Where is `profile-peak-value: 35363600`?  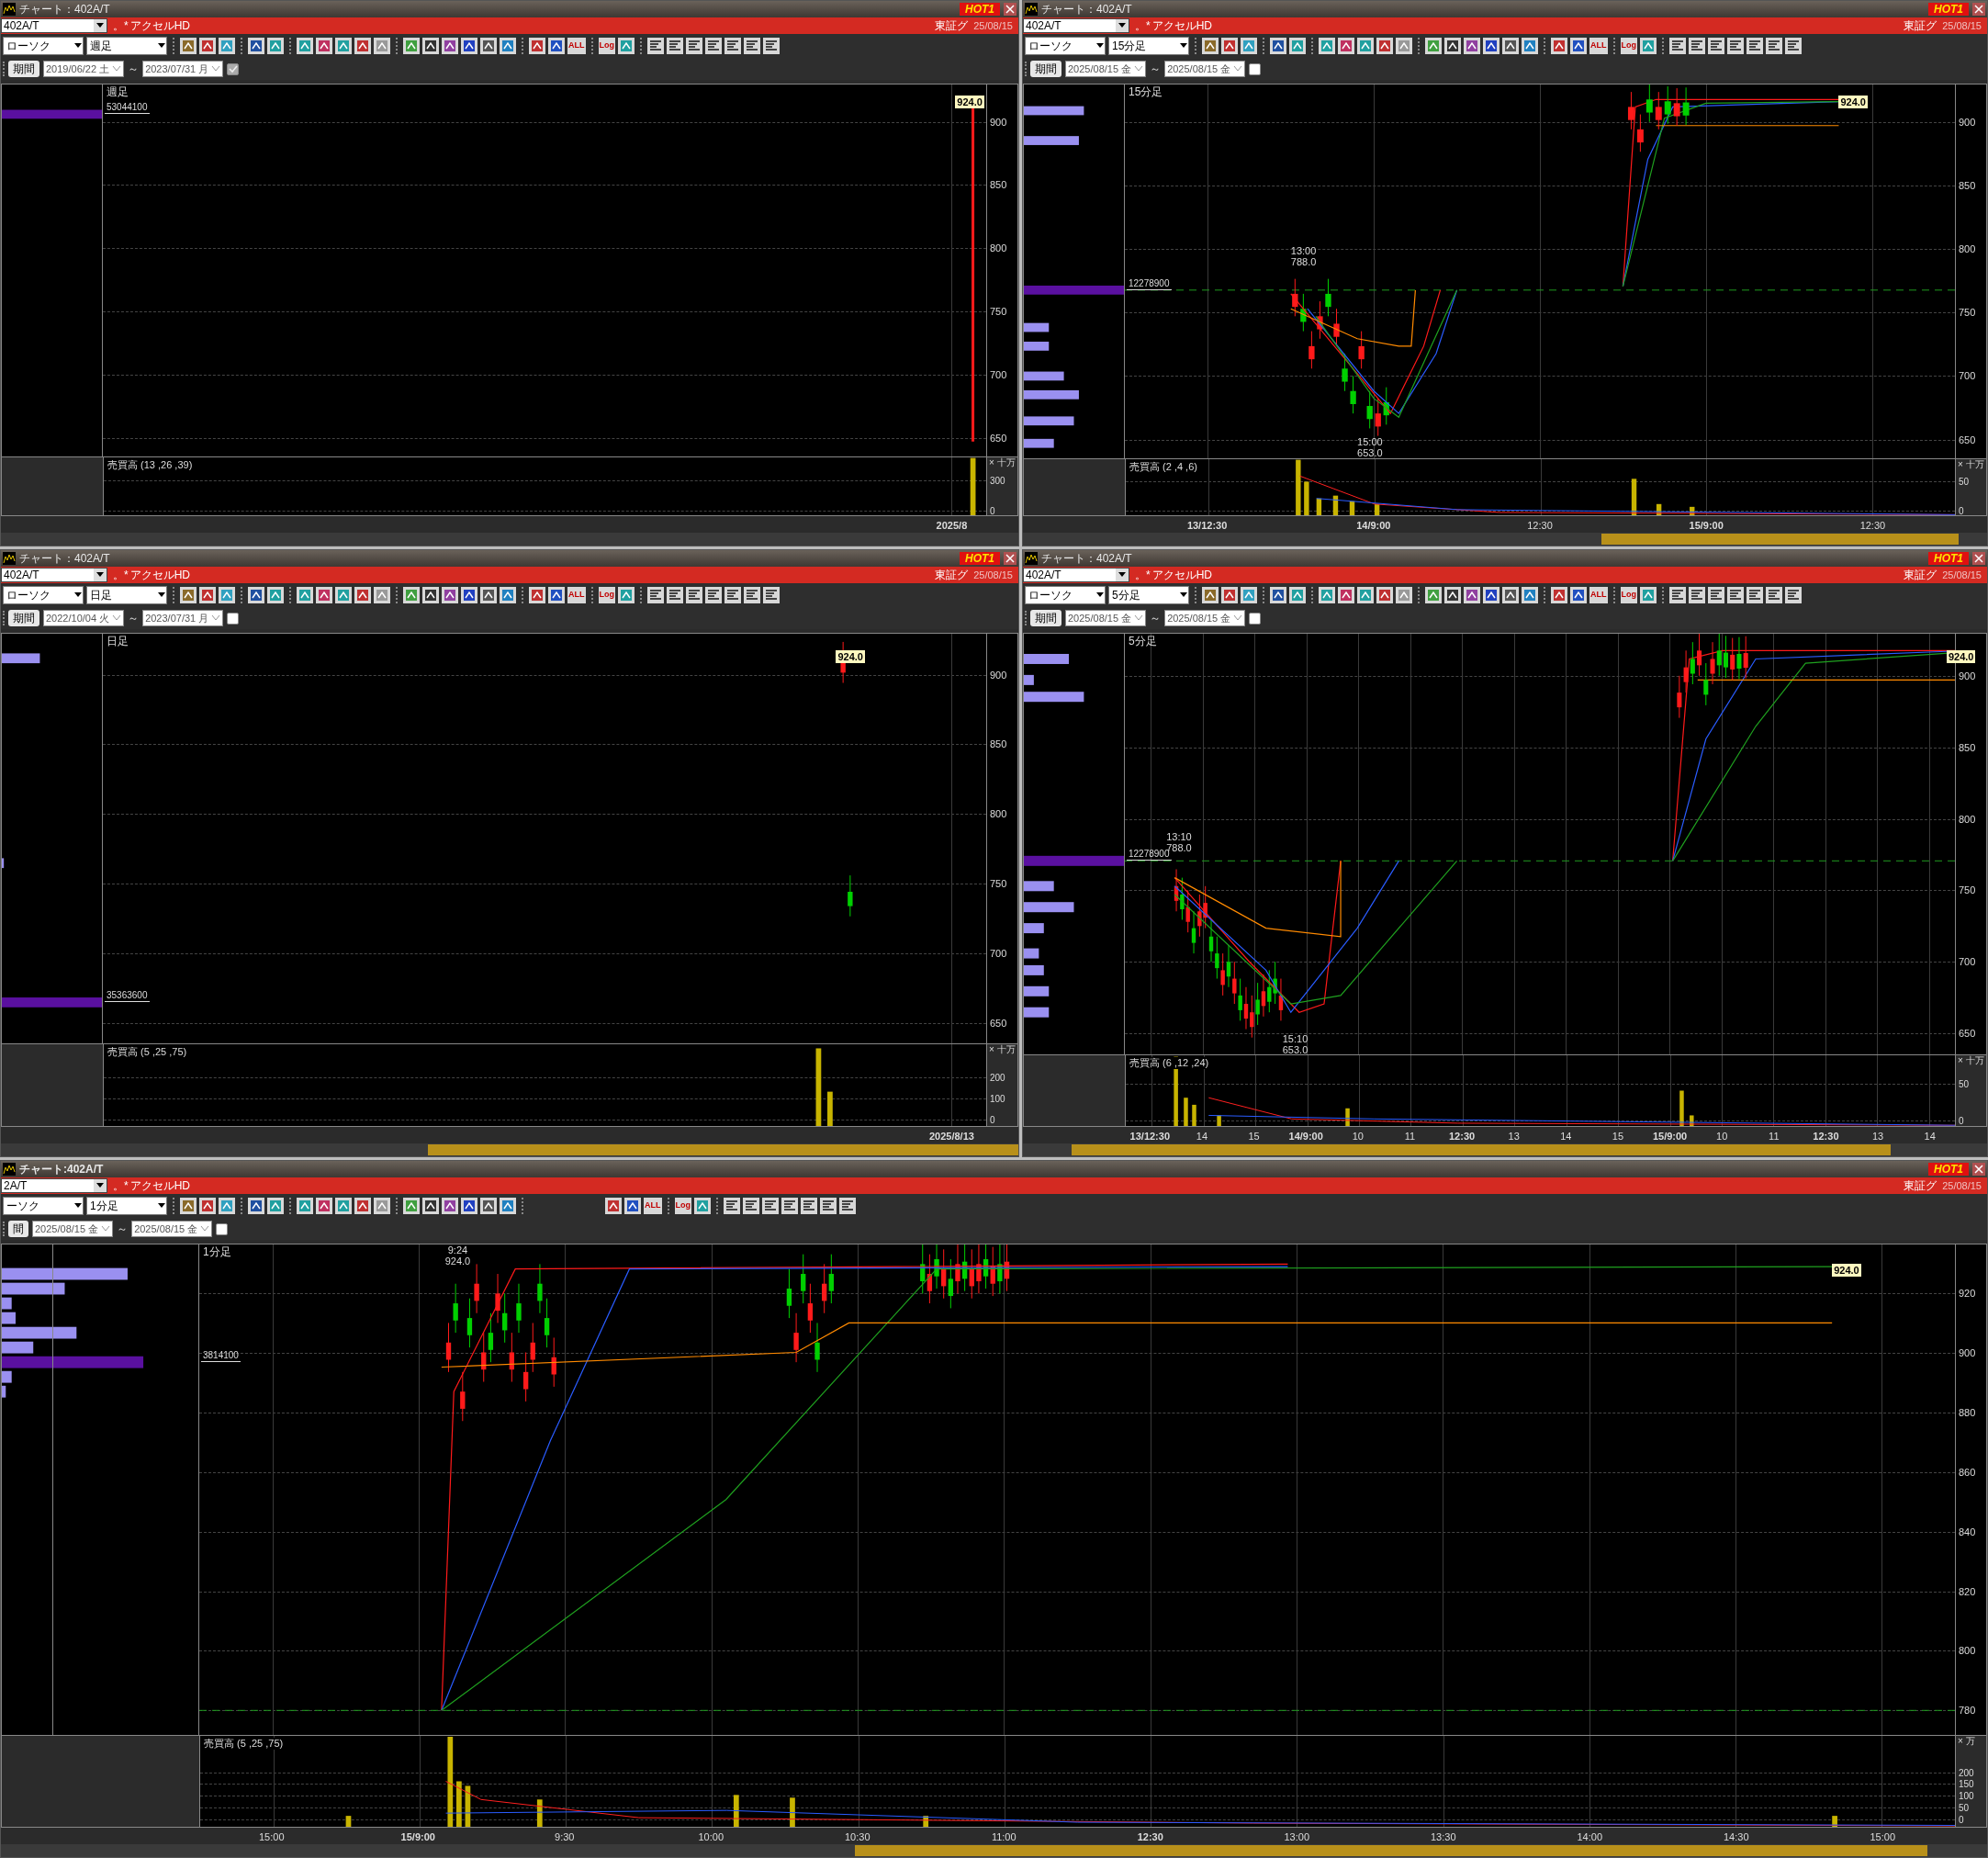 profile-peak-value: 35363600 is located at coordinates (128, 996).